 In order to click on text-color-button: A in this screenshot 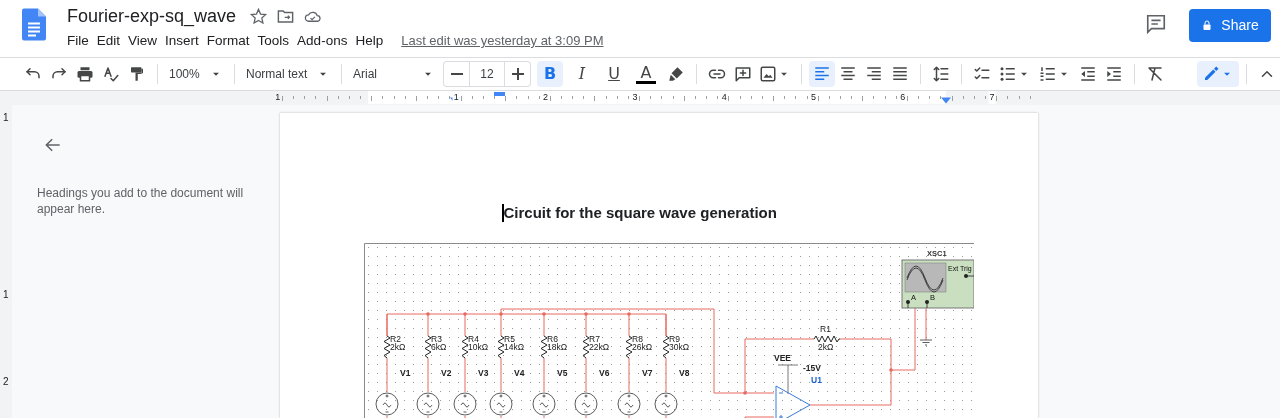, I will do `click(646, 74)`.